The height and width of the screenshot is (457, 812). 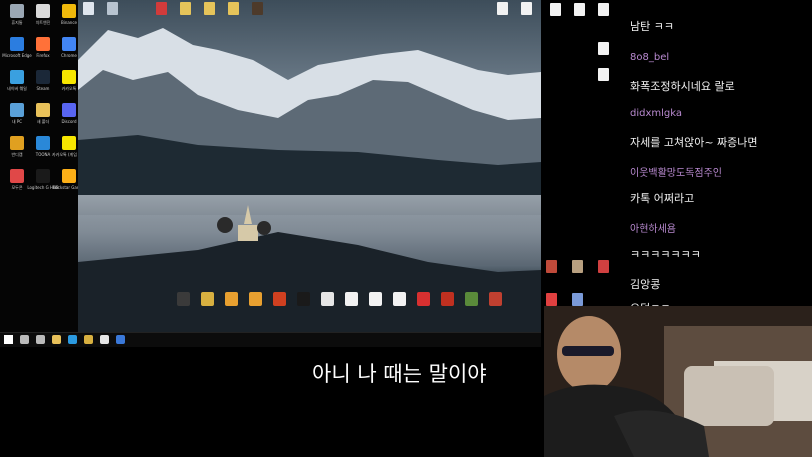 What do you see at coordinates (678, 381) in the screenshot?
I see `webcam-scene` at bounding box center [678, 381].